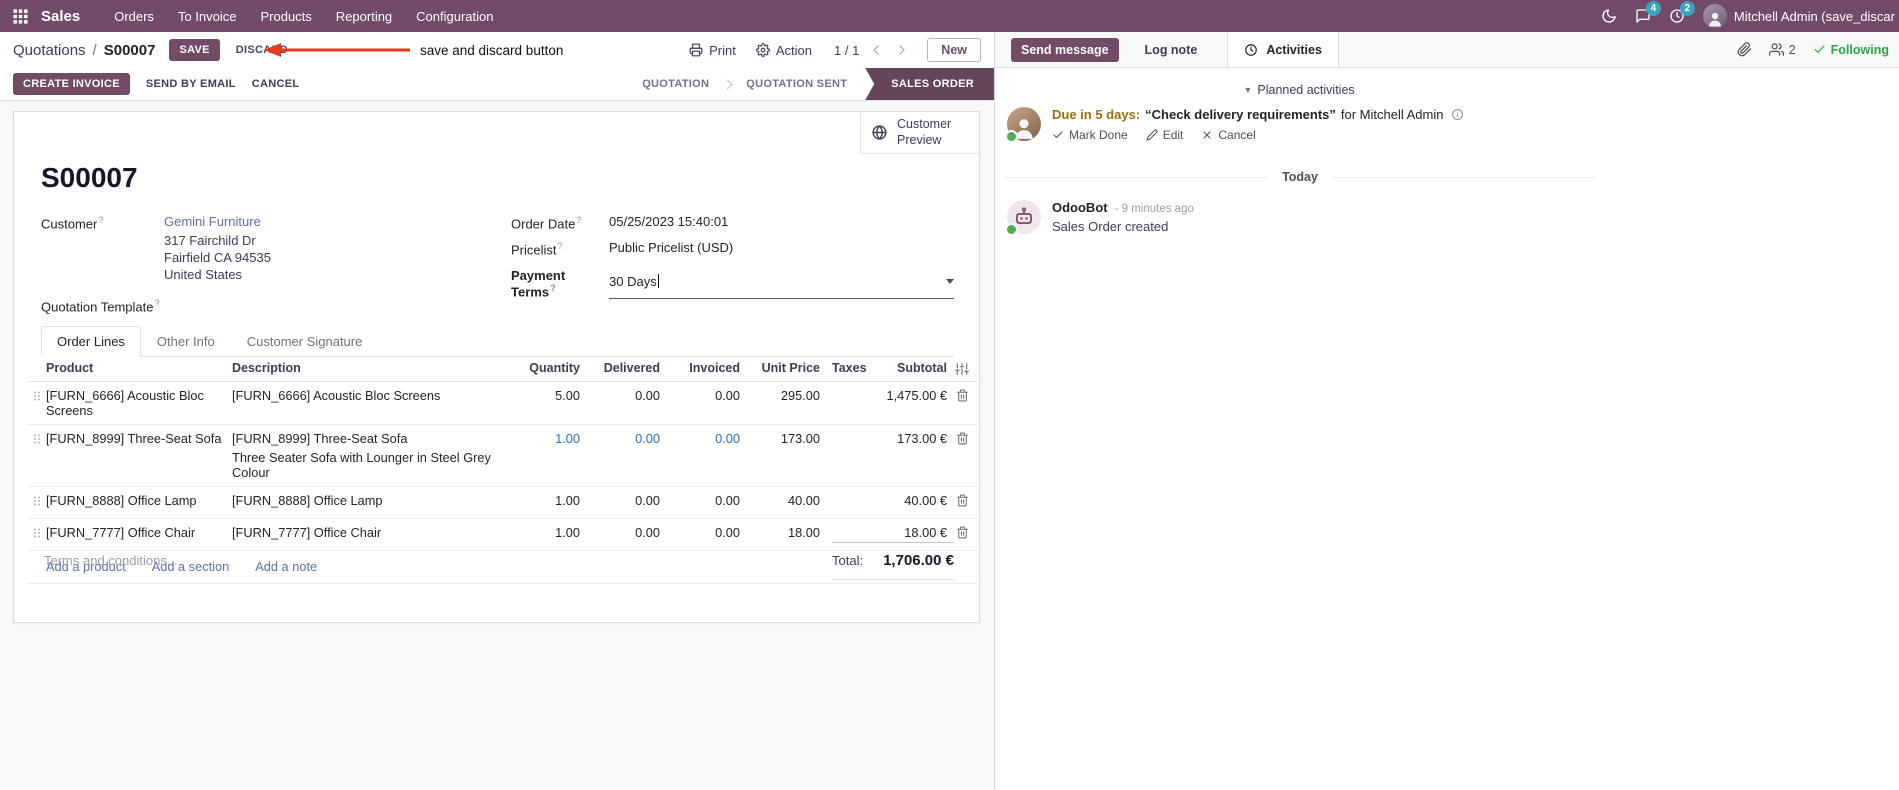 The image size is (1899, 790). I want to click on cell-unit-price: 40.00, so click(780, 500).